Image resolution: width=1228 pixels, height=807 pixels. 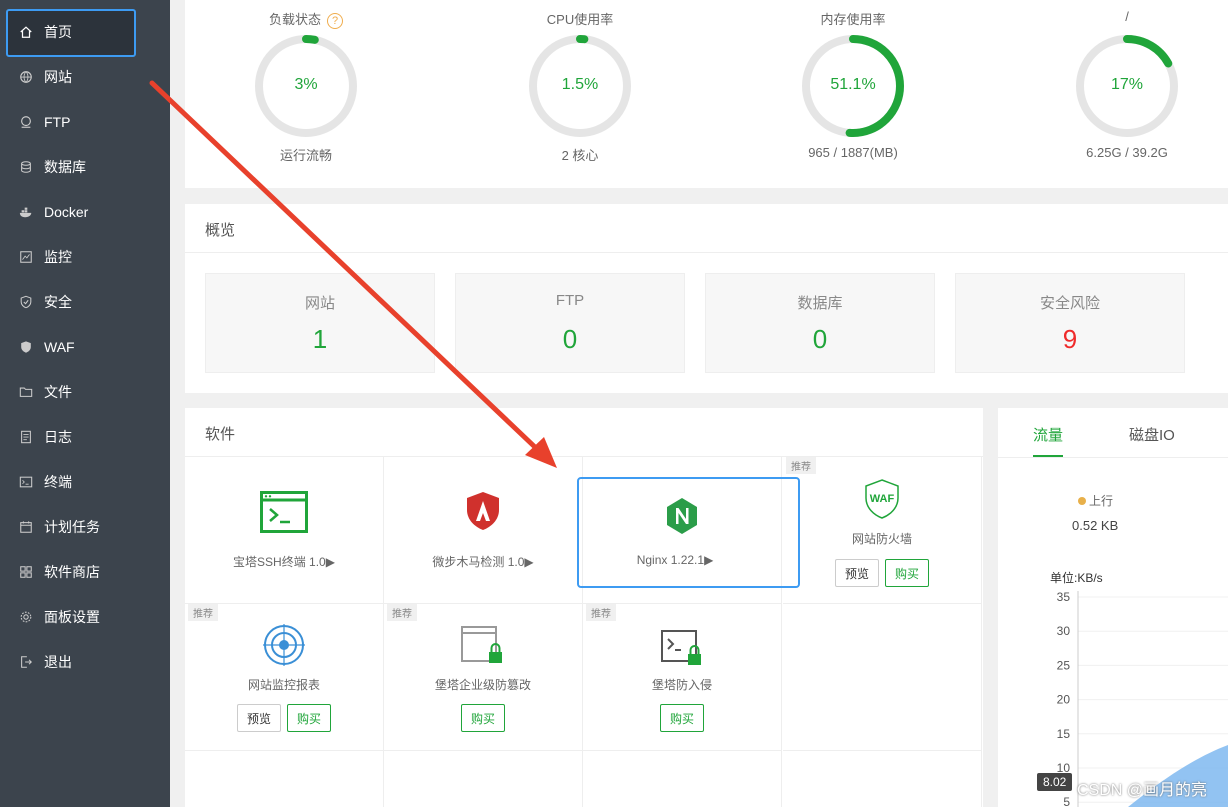 I want to click on overview-card-database: 数据库 0, so click(x=820, y=323).